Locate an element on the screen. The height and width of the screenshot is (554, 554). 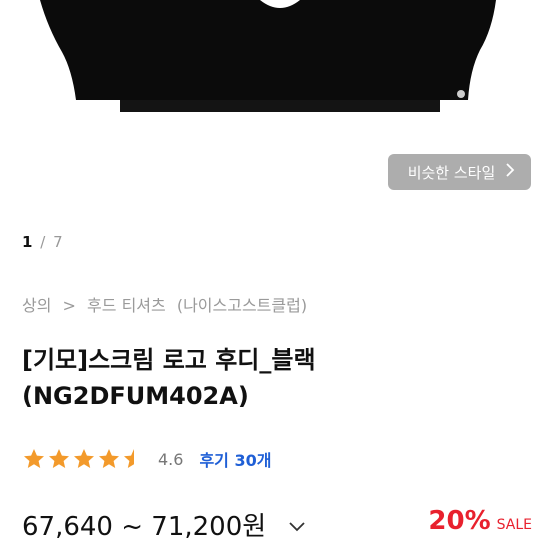
chevron-right-icon is located at coordinates (510, 172).